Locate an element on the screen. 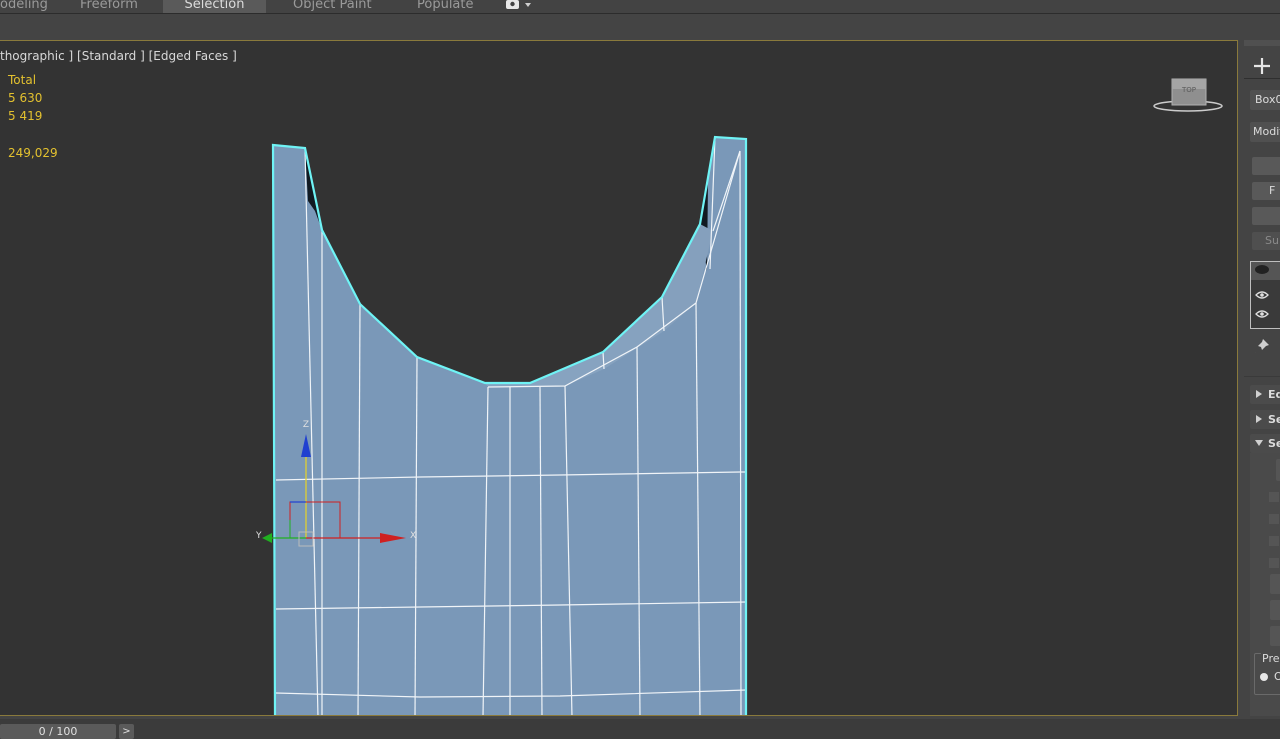  rollout-body: Pre O is located at coordinates (1265, 584).